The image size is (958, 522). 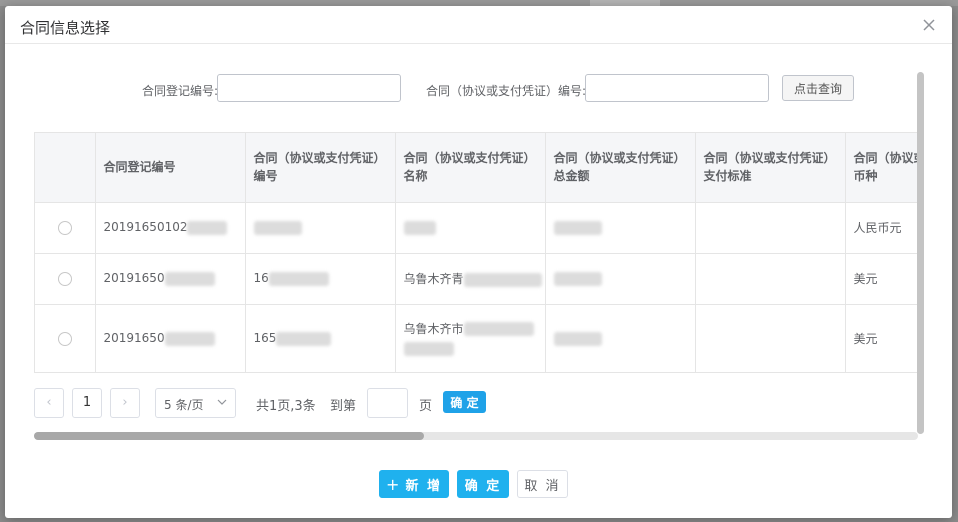 I want to click on table-row: 20191650 16 乌鲁木齐青 美元, so click(x=476, y=279).